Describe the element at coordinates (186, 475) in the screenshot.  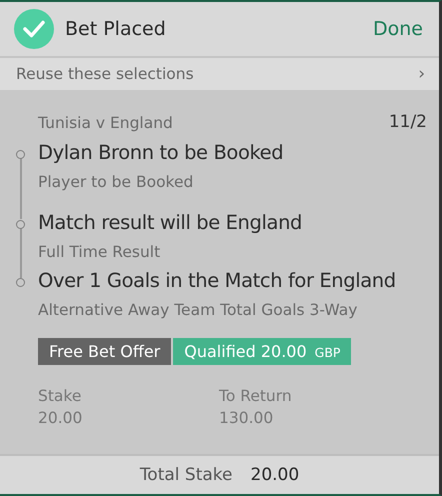
I see `total-stake-label: Total Stake` at that location.